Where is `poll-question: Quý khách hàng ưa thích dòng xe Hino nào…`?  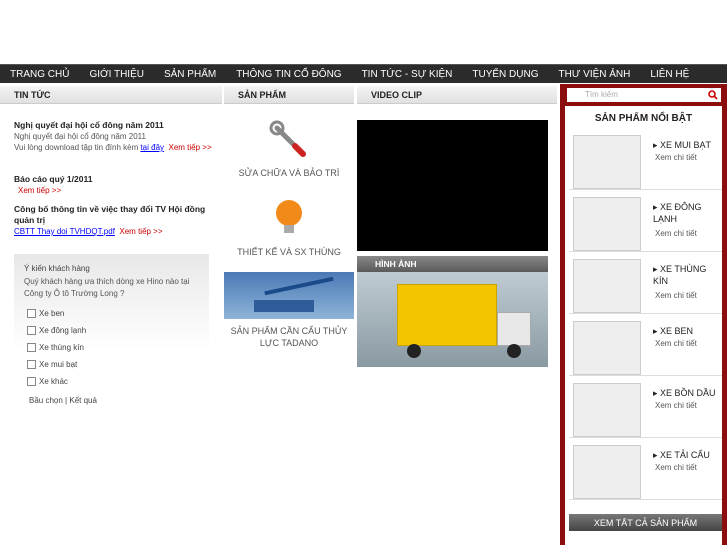
poll-question: Quý khách hàng ưa thích dòng xe Hino nào… is located at coordinates (107, 287).